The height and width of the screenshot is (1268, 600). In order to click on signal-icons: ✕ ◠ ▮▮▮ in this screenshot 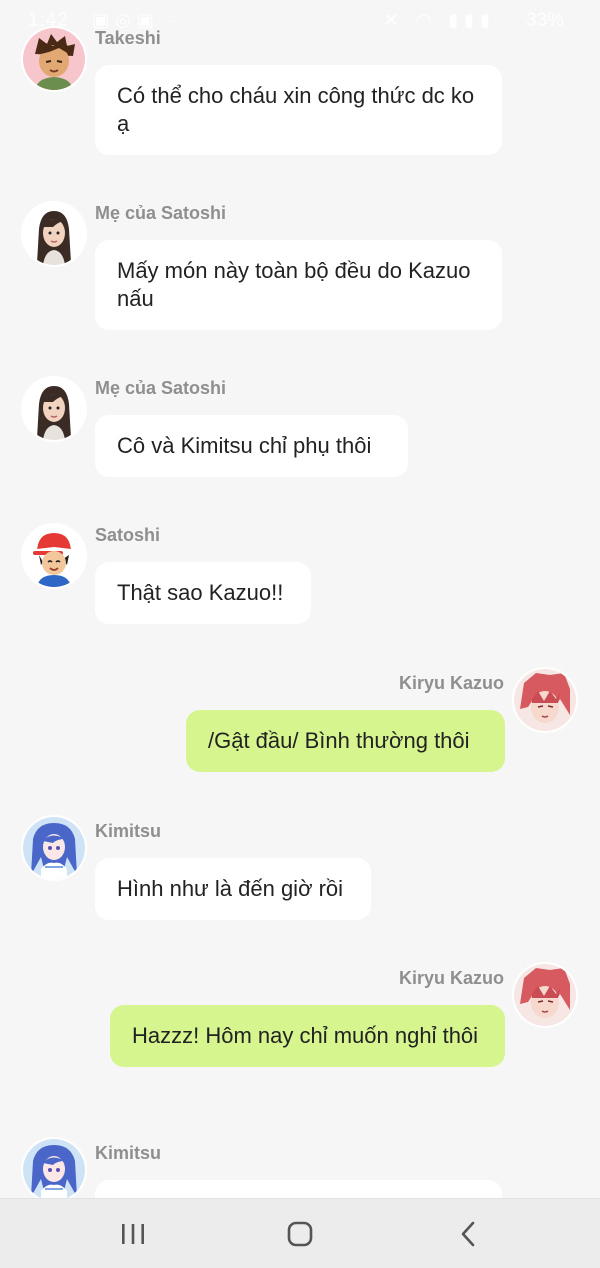, I will do `click(439, 20)`.